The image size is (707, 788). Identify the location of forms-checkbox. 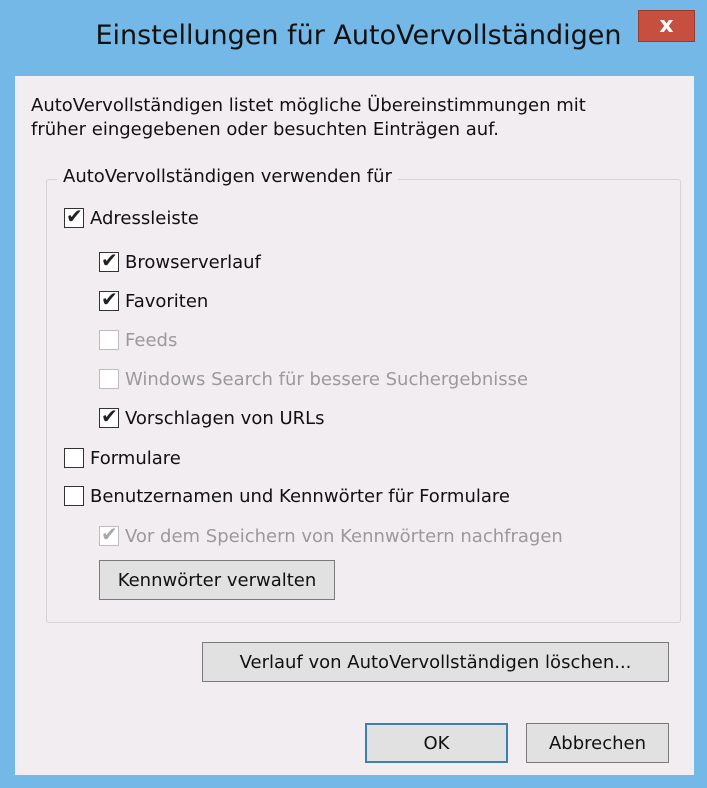
(74, 458).